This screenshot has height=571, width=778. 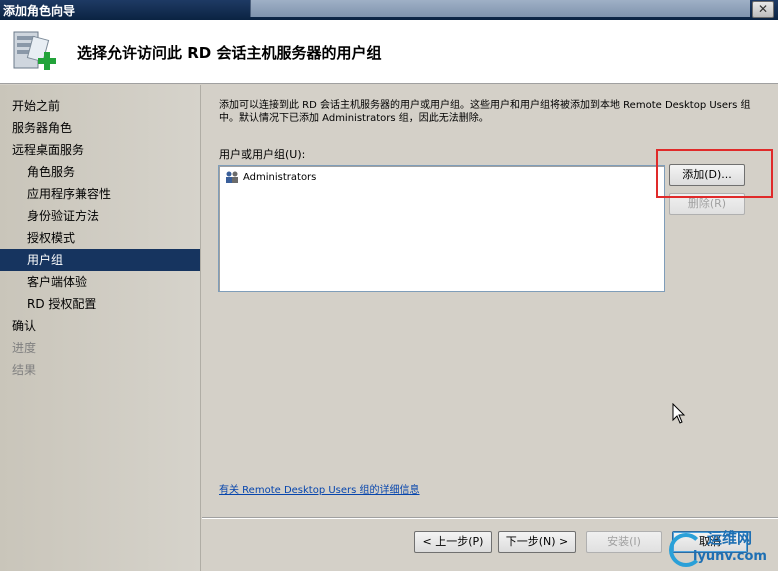 What do you see at coordinates (262, 154) in the screenshot?
I see `user-group-list-label: 用户或用户组(U):` at bounding box center [262, 154].